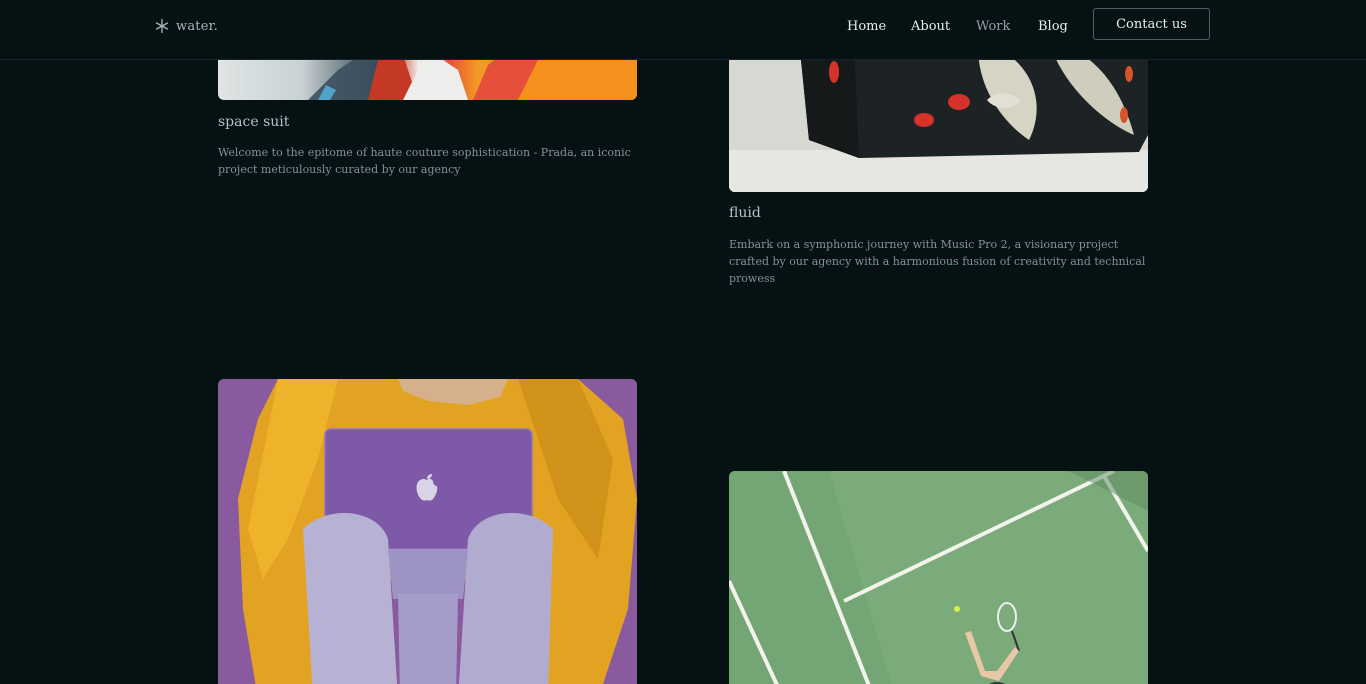  Describe the element at coordinates (993, 26) in the screenshot. I see `nav-work: Work` at that location.